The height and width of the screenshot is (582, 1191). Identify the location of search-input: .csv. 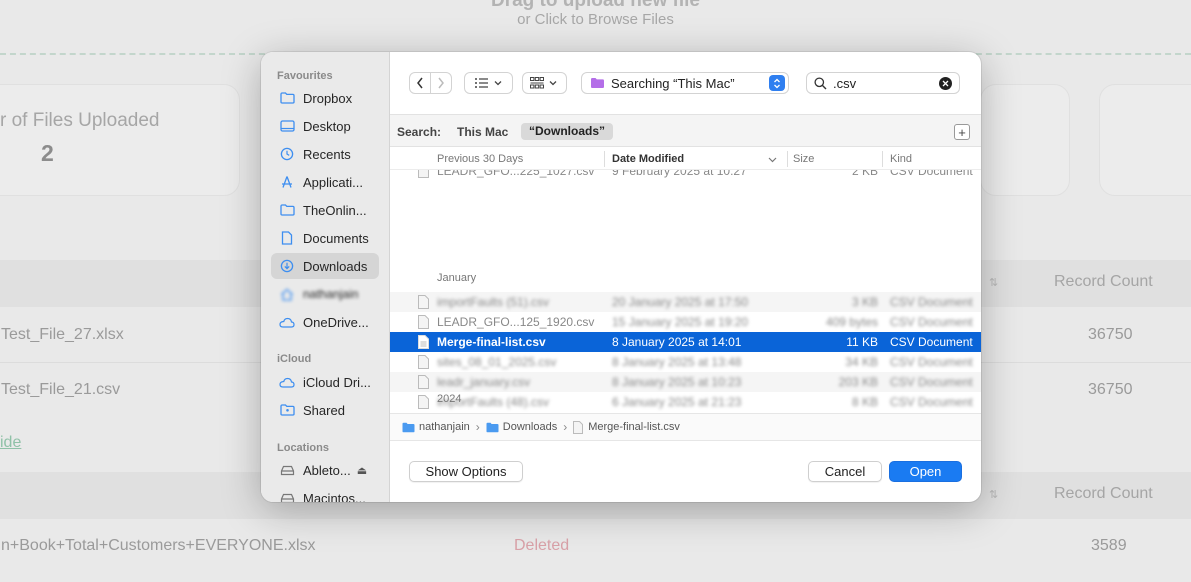
(844, 83).